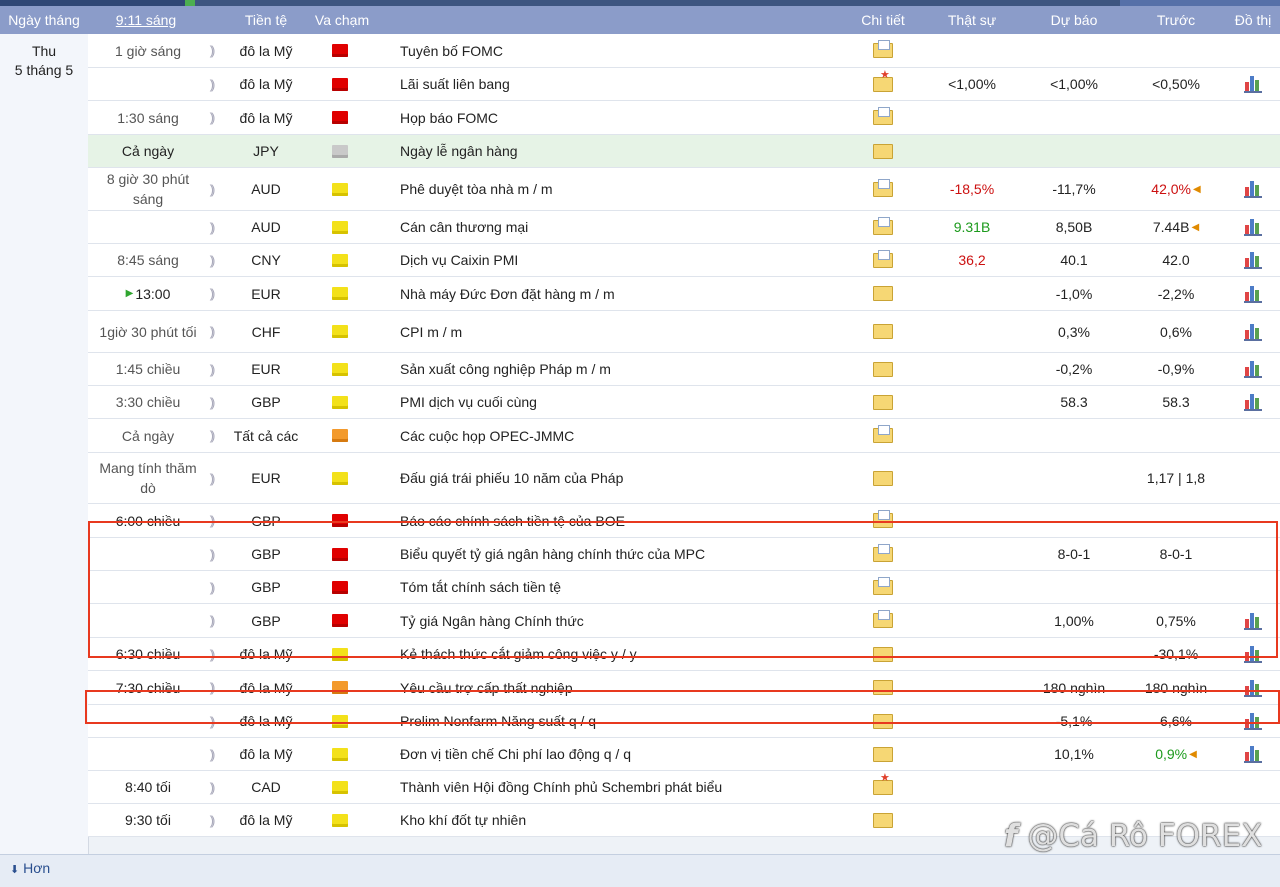 Image resolution: width=1280 pixels, height=887 pixels. What do you see at coordinates (1074, 369) in the screenshot?
I see `forecast-value: -0,2%` at bounding box center [1074, 369].